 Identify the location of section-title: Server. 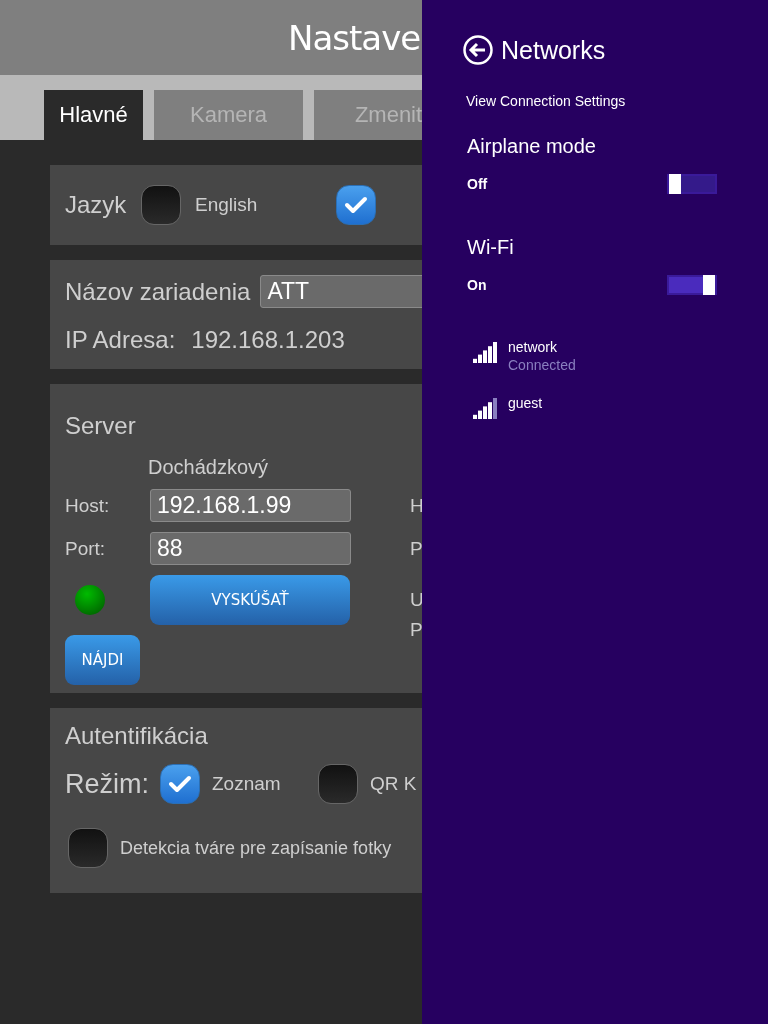
(101, 426).